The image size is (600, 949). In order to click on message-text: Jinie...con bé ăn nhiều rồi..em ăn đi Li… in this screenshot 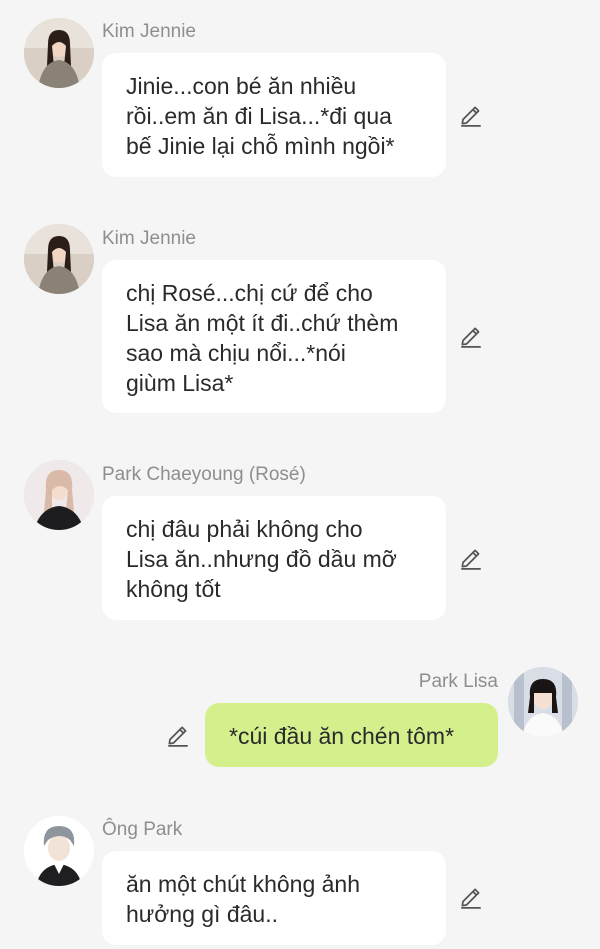, I will do `click(260, 116)`.